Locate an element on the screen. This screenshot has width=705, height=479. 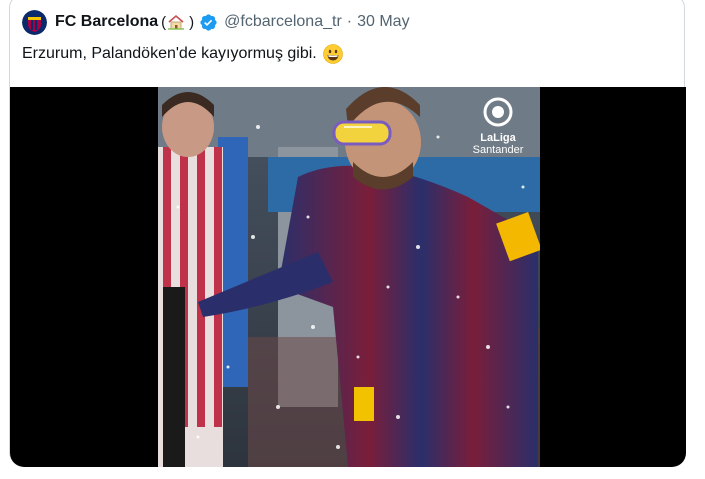
author-handle: @fcbarcelona_tr is located at coordinates (283, 22).